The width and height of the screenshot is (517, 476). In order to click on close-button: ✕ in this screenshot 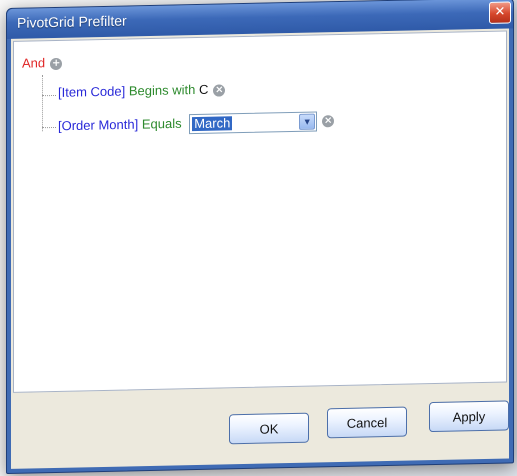, I will do `click(500, 12)`.